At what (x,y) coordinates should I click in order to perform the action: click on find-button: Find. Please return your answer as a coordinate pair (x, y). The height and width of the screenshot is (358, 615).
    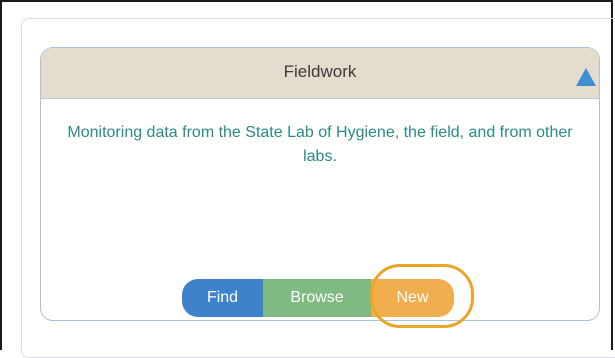
    Looking at the image, I should click on (222, 298).